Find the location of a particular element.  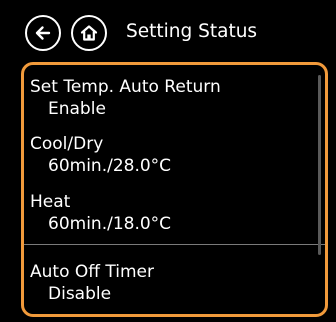

divider is located at coordinates (174, 244).